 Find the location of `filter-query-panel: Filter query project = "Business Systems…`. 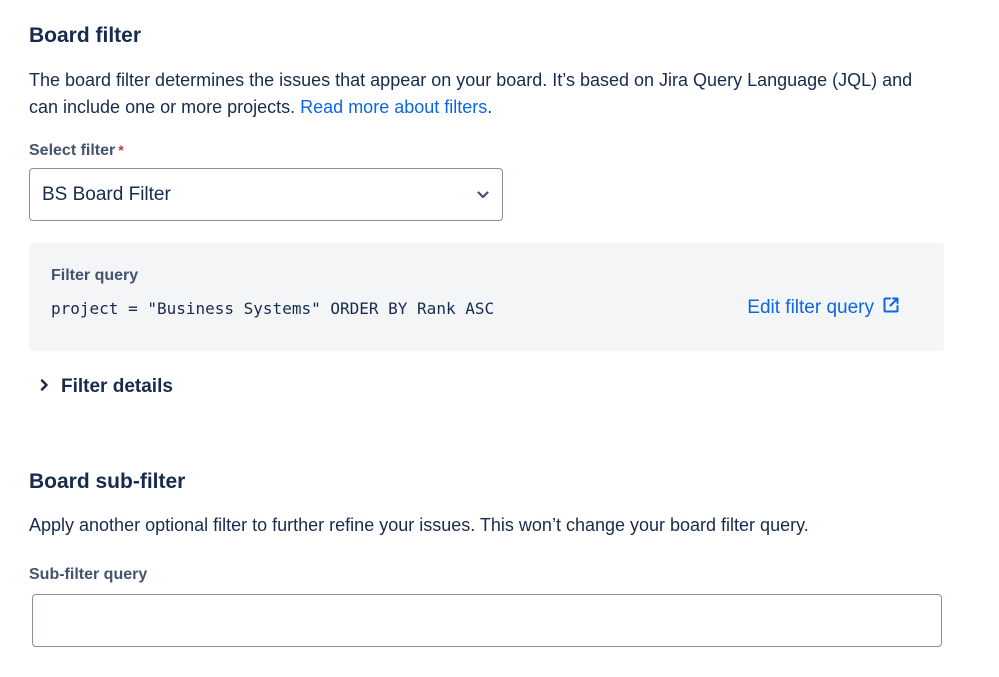

filter-query-panel: Filter query project = "Business Systems… is located at coordinates (486, 297).